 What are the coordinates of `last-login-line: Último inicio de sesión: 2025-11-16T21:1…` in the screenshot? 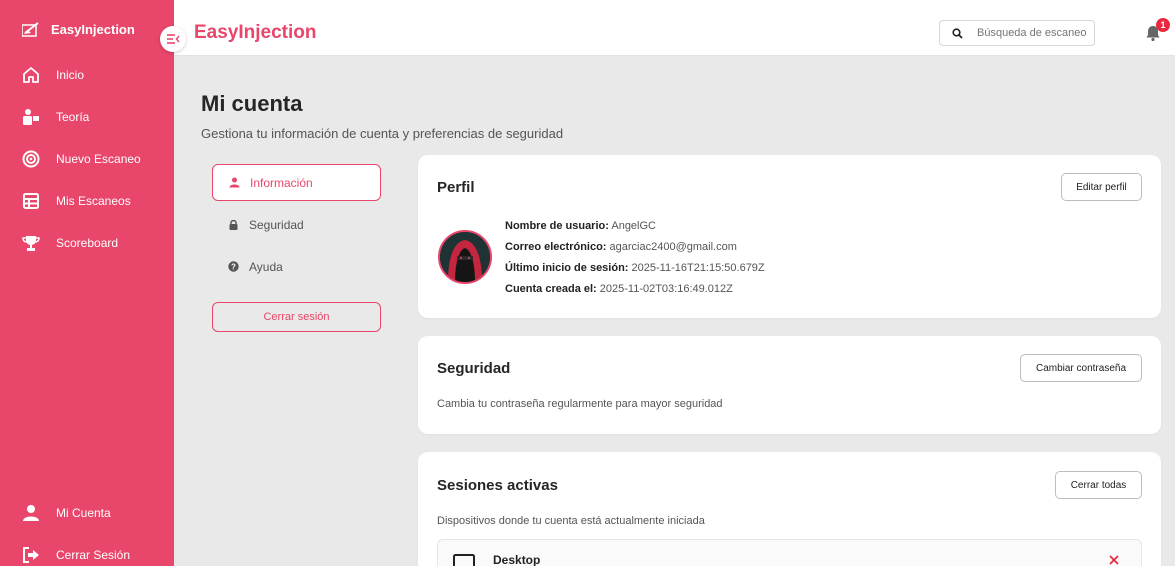 It's located at (635, 268).